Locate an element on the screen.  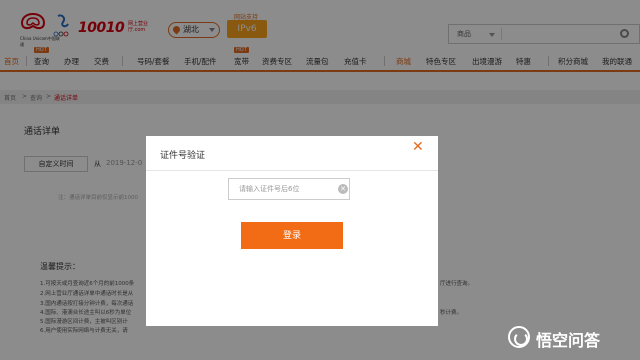
dialog-divider is located at coordinates (292, 170).